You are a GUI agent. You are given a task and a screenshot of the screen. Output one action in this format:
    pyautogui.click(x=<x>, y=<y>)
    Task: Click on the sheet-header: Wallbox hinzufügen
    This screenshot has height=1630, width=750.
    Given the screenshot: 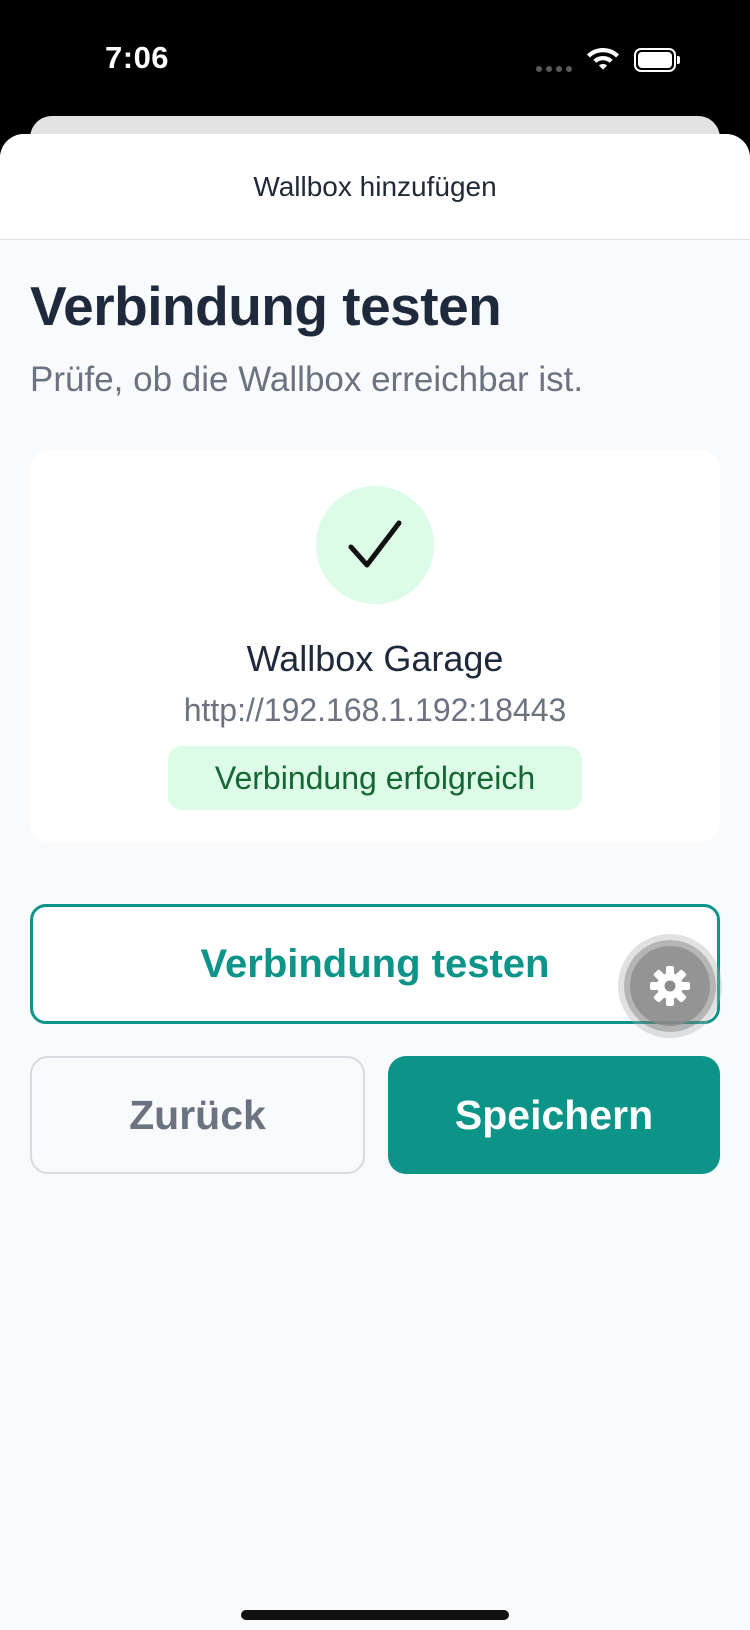 What is the action you would take?
    pyautogui.click(x=375, y=187)
    